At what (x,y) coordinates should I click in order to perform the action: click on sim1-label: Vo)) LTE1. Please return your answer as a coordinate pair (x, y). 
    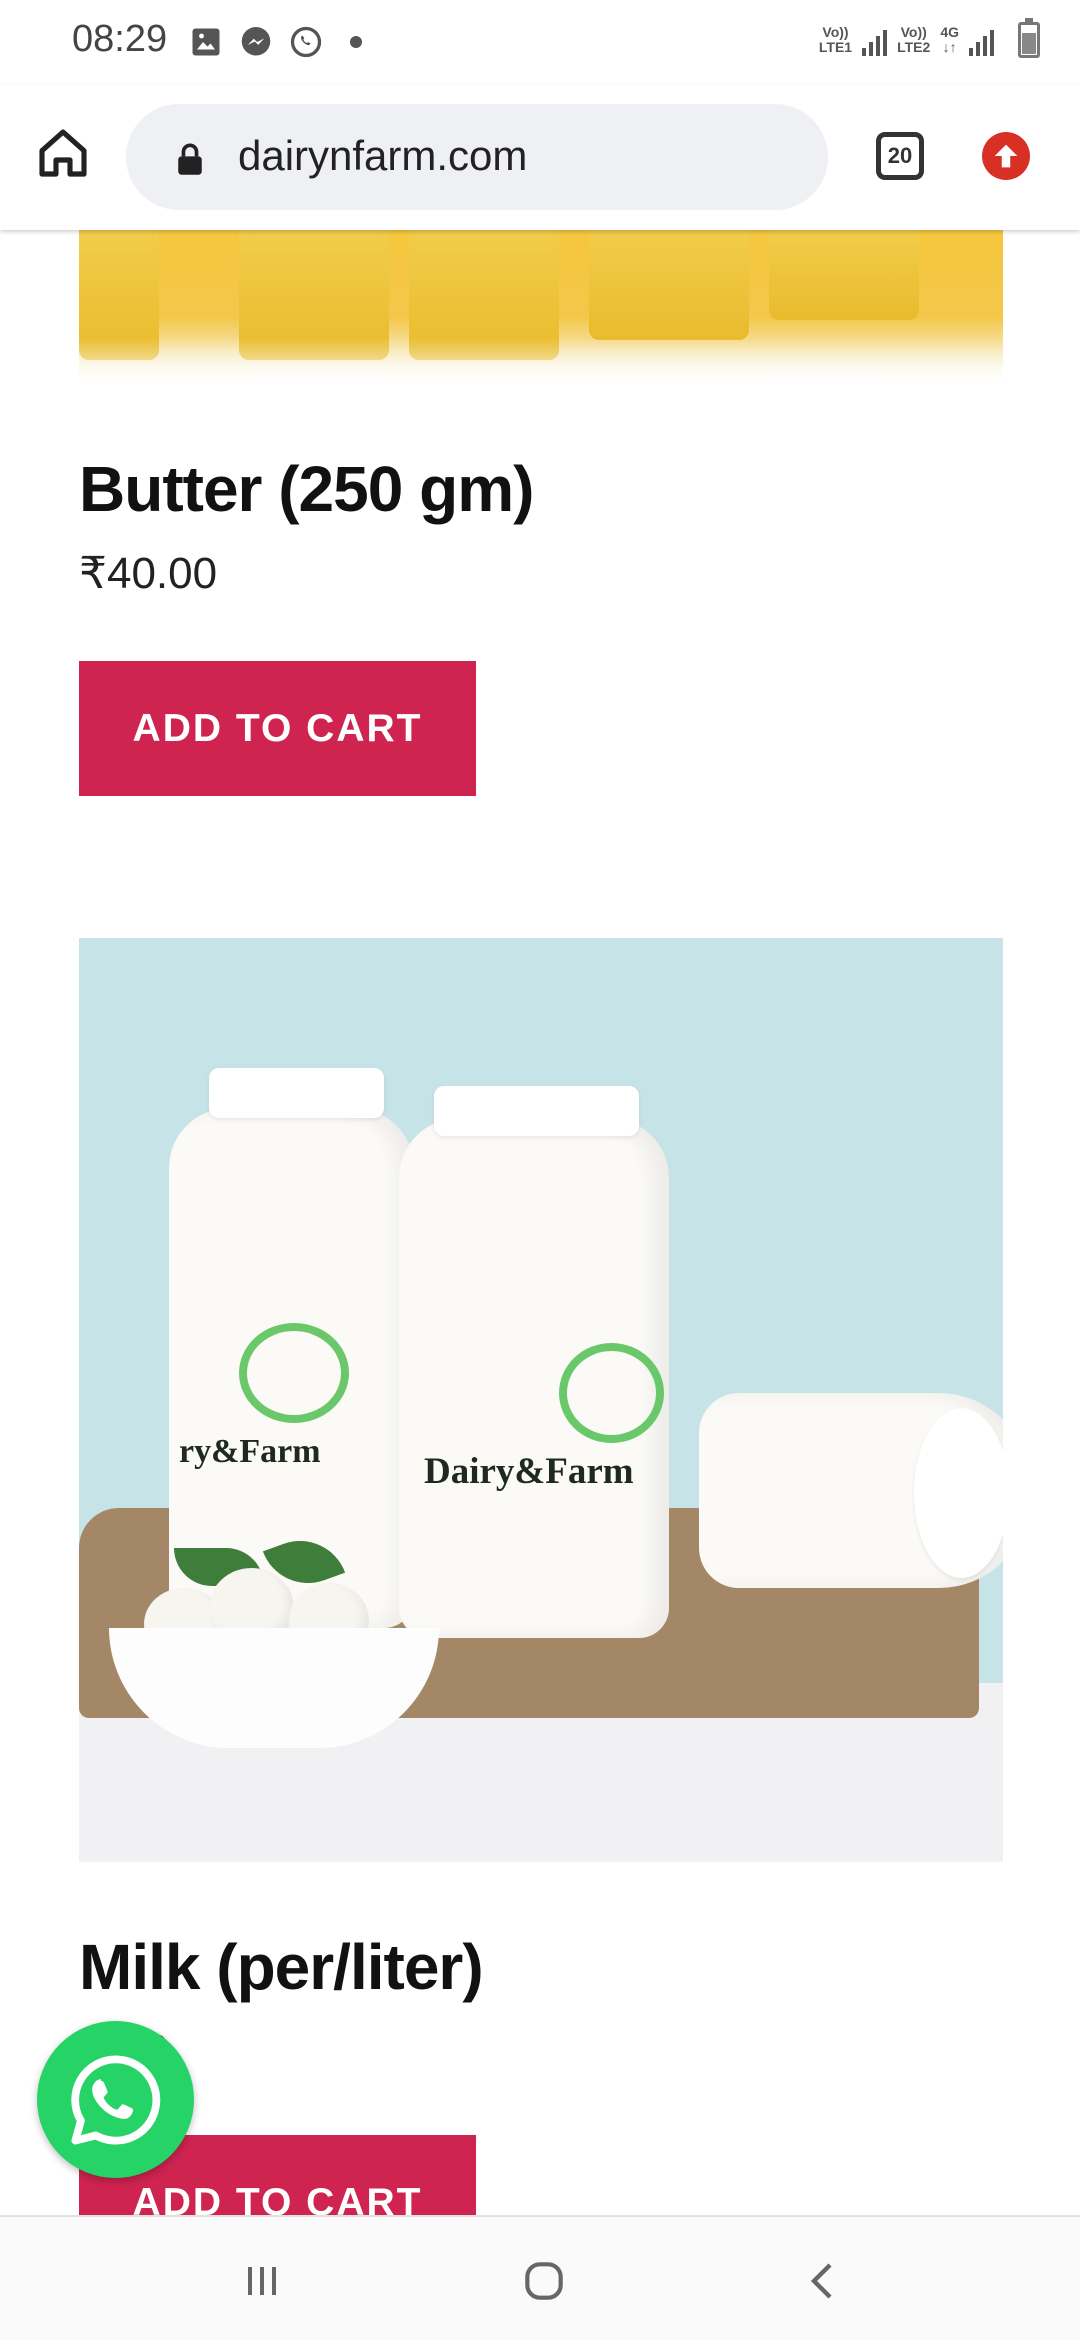
    Looking at the image, I should click on (835, 39).